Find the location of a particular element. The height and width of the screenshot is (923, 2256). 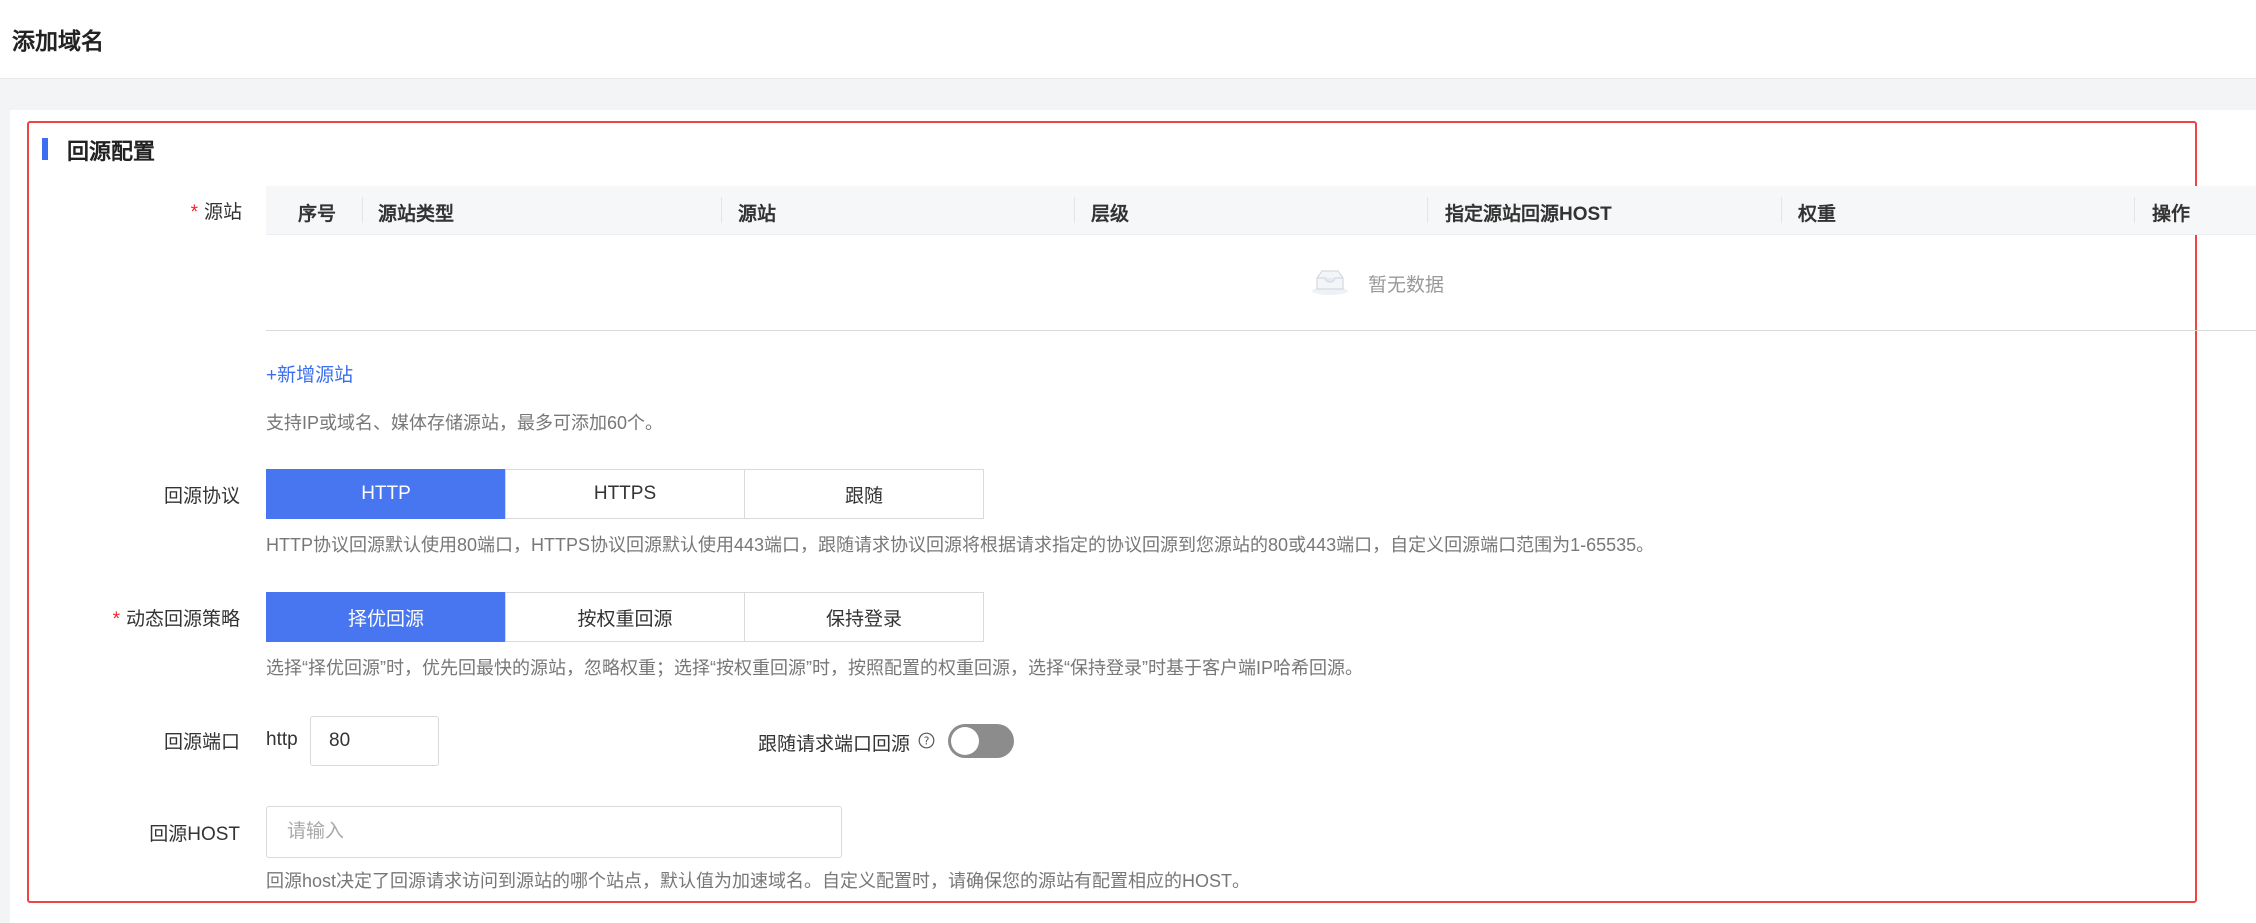

column-header-origin: 源站 is located at coordinates (757, 214).